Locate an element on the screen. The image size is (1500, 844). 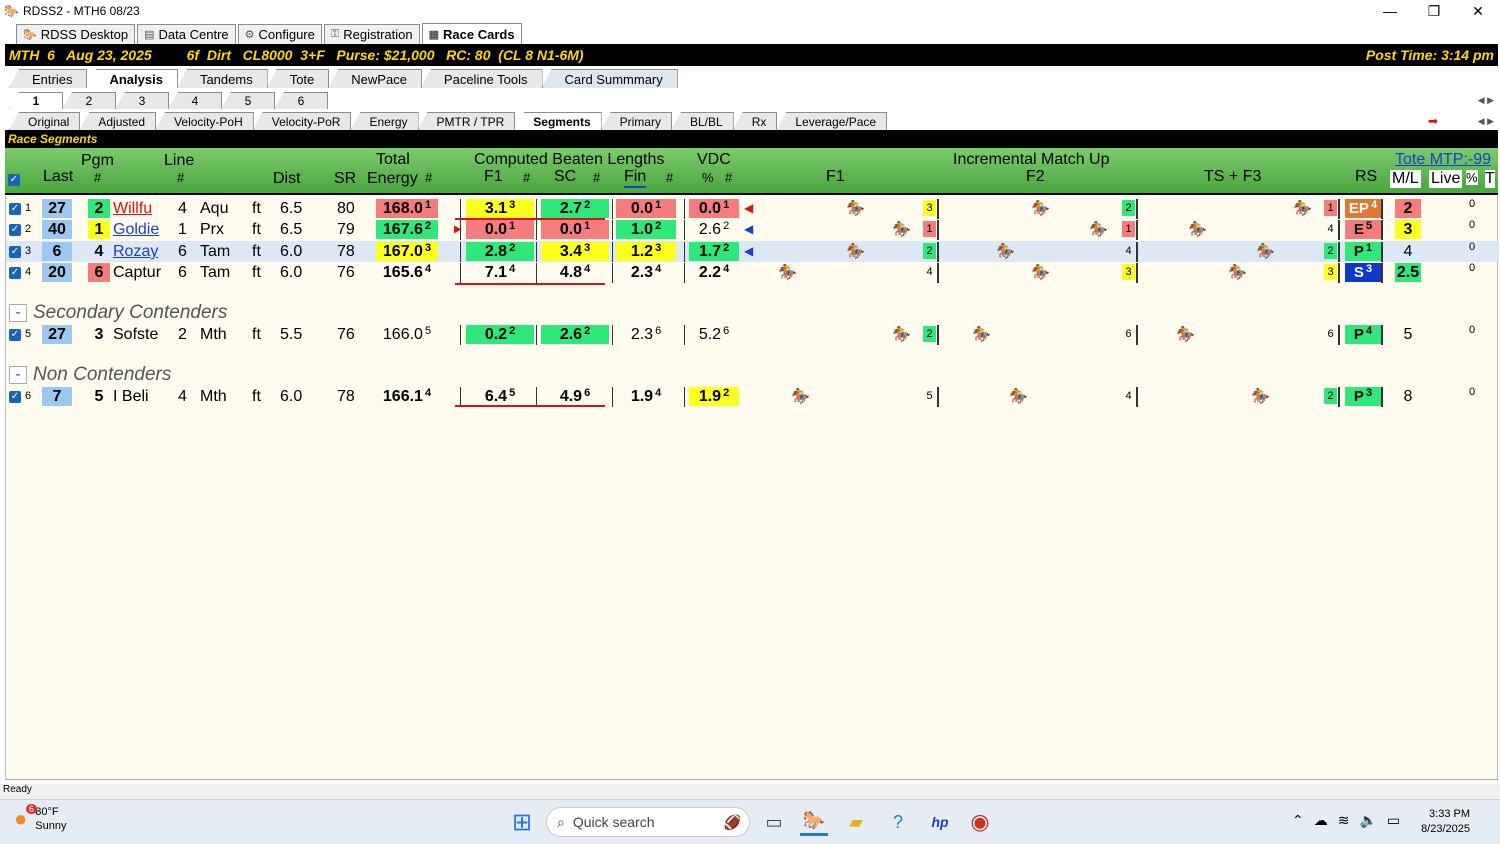
fin-value: 1.2 is located at coordinates (642, 251).